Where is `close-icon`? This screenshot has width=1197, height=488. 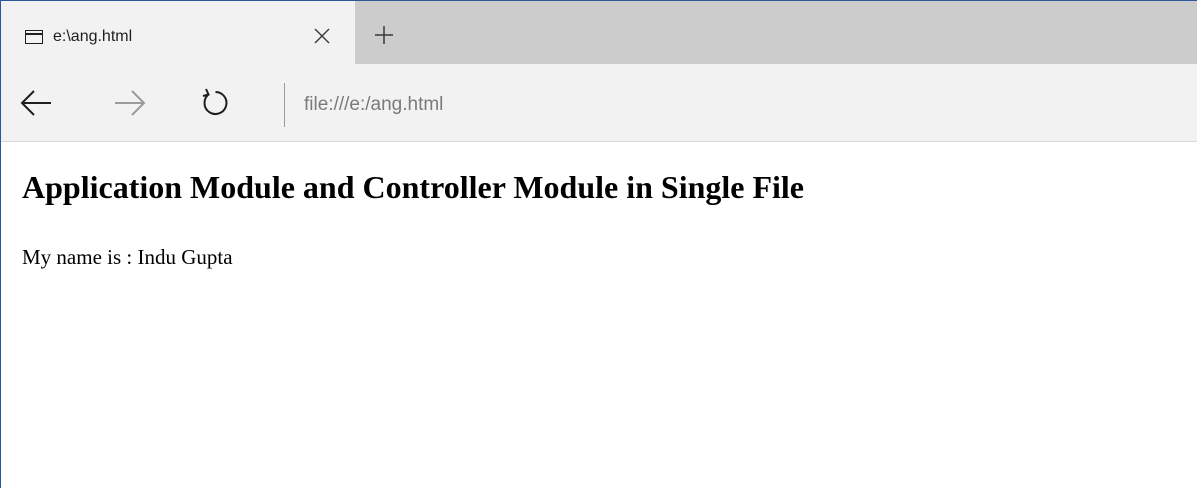
close-icon is located at coordinates (322, 36).